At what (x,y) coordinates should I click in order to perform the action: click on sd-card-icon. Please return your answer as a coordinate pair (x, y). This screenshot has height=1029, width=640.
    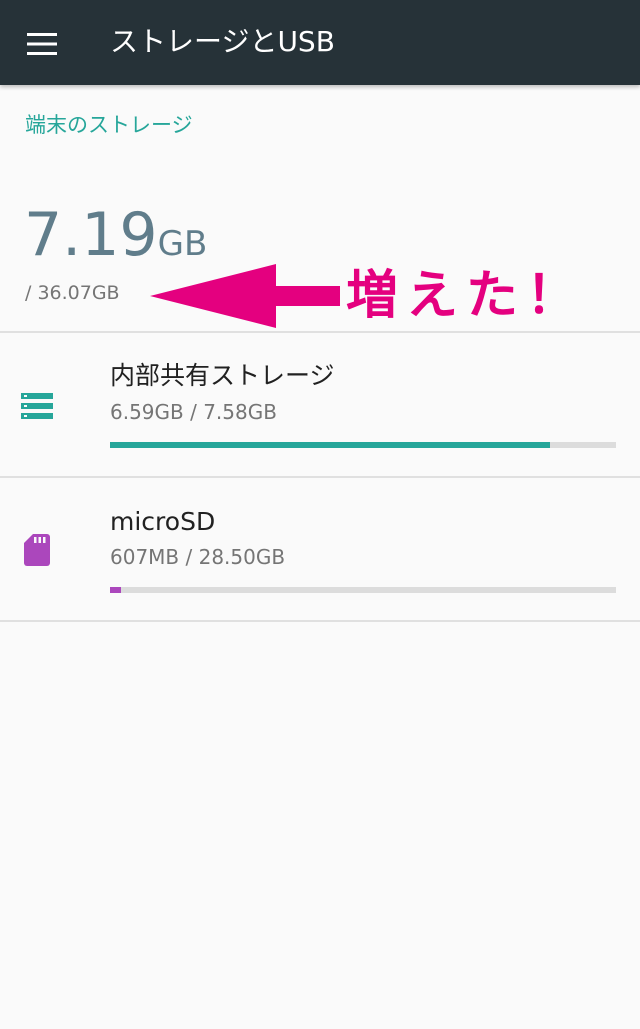
    Looking at the image, I should click on (37, 550).